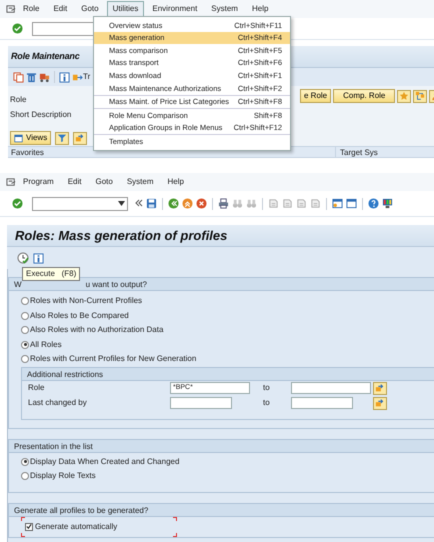 Image resolution: width=434 pixels, height=542 pixels. What do you see at coordinates (31, 9) in the screenshot?
I see `menu-item: Role` at bounding box center [31, 9].